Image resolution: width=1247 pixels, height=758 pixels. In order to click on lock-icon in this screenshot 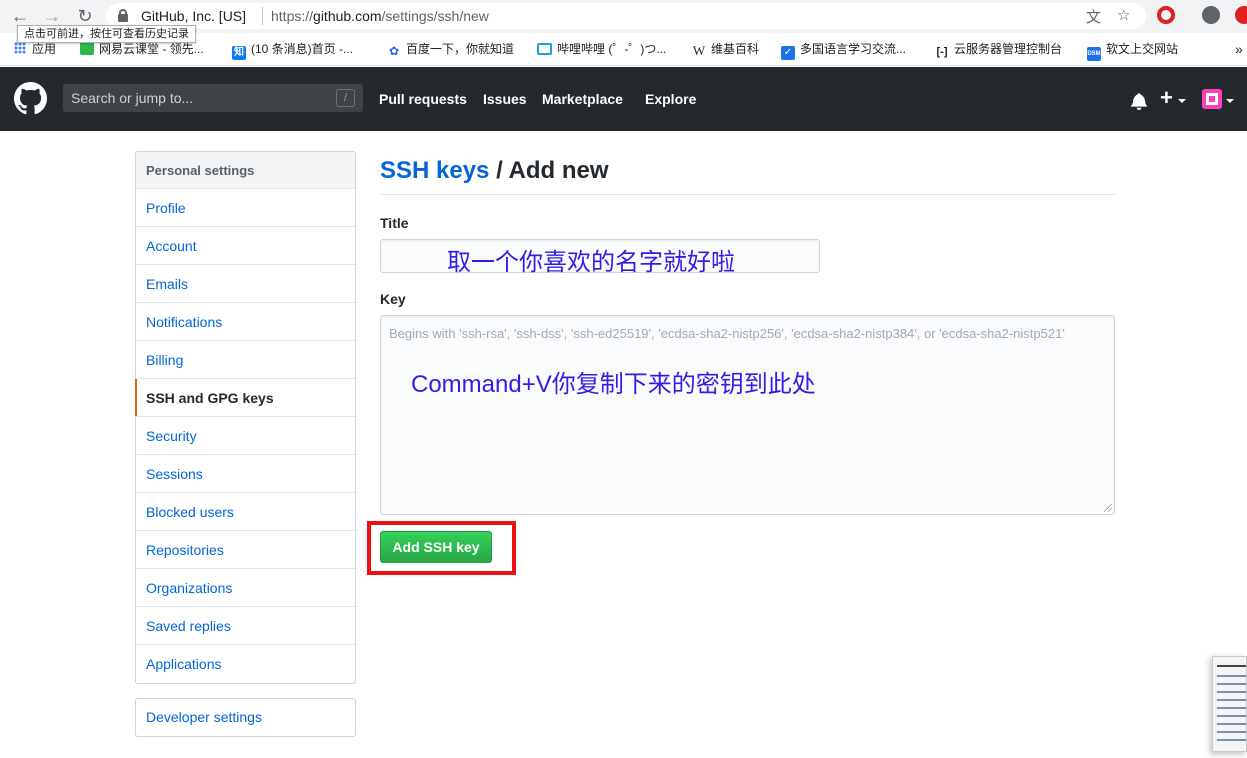, I will do `click(123, 15)`.